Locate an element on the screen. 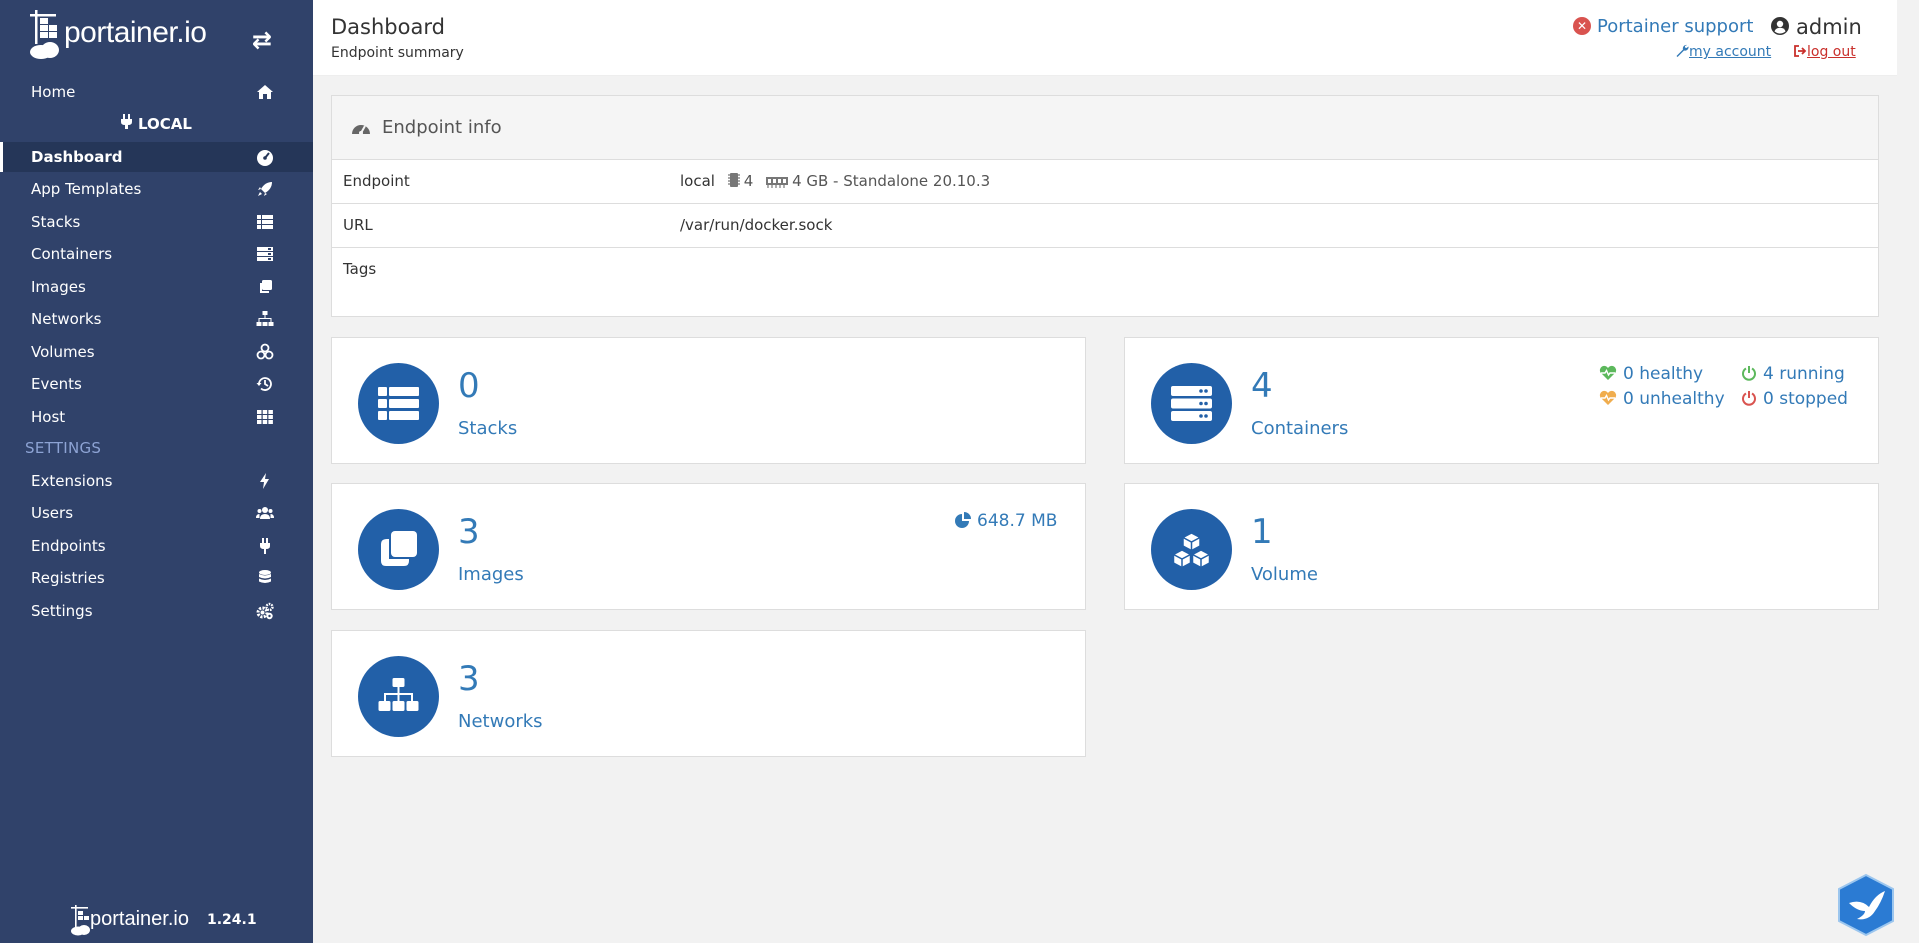 This screenshot has height=943, width=1919. endpoint-heading-label: LOCAL is located at coordinates (165, 124).